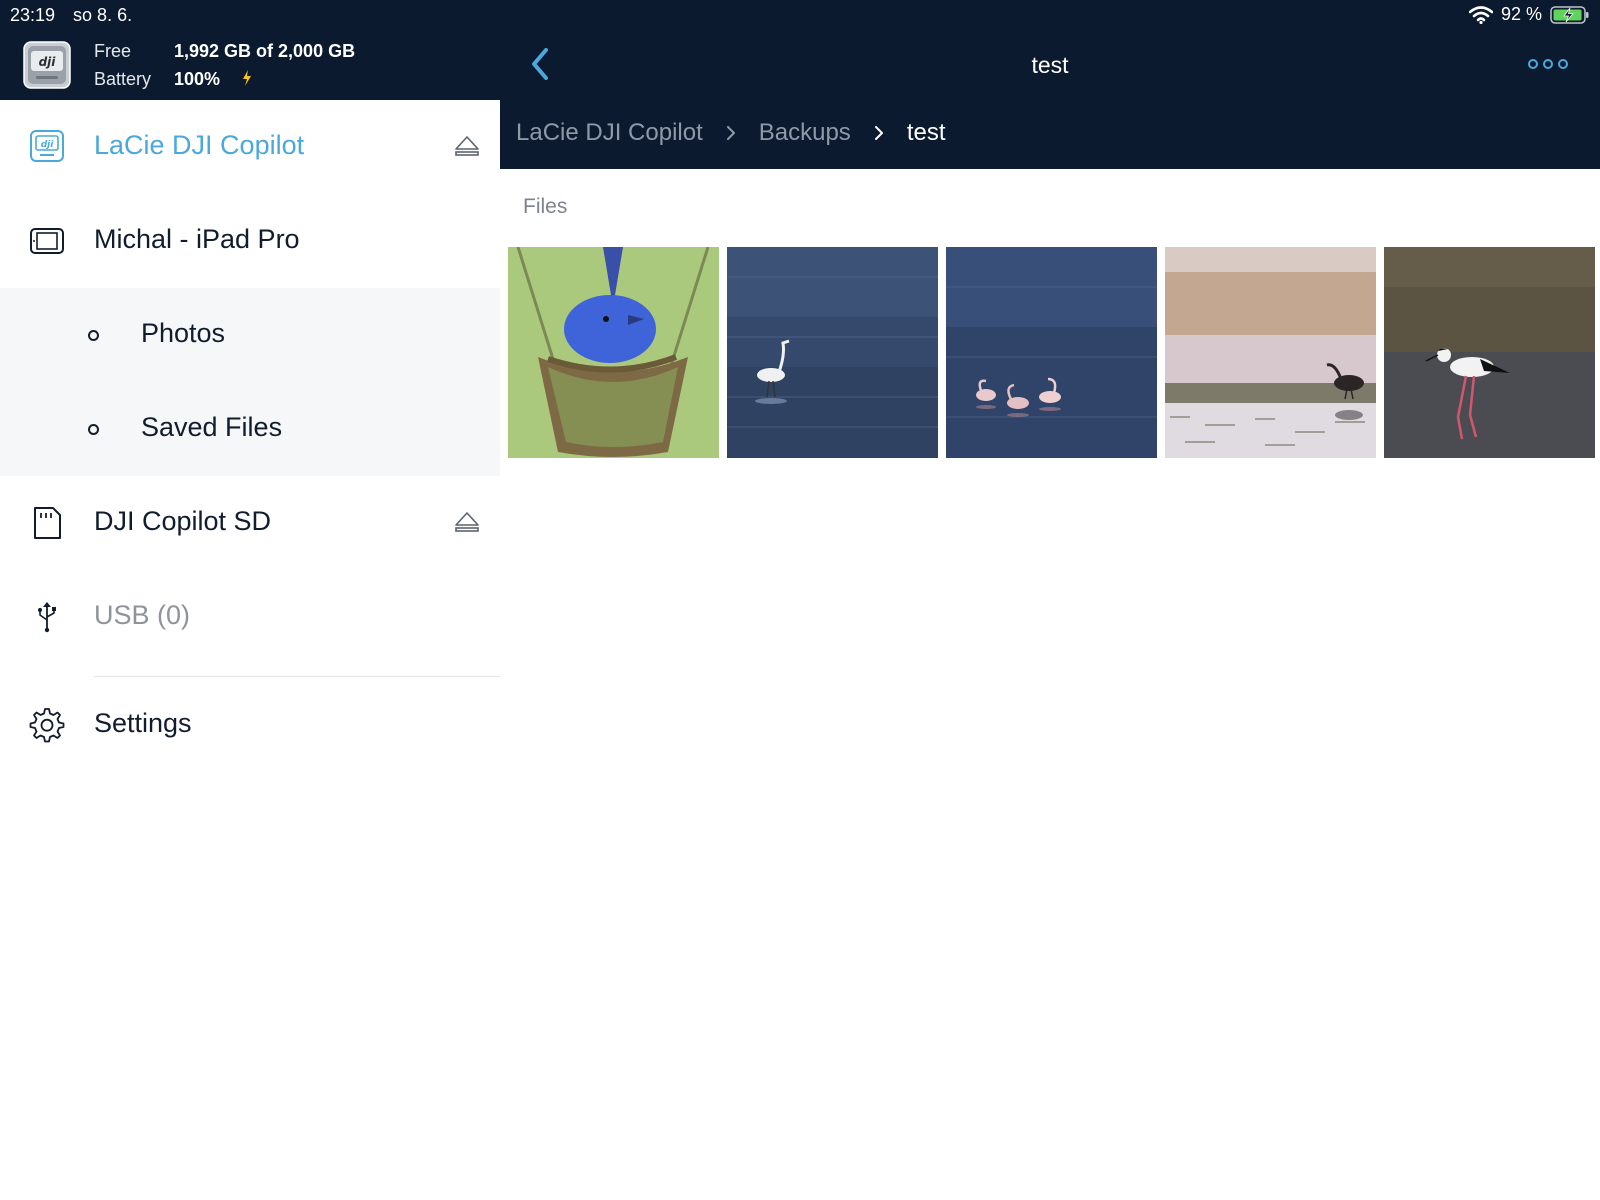 Image resolution: width=1600 pixels, height=1200 pixels. What do you see at coordinates (47, 523) in the screenshot?
I see `sd-card-icon` at bounding box center [47, 523].